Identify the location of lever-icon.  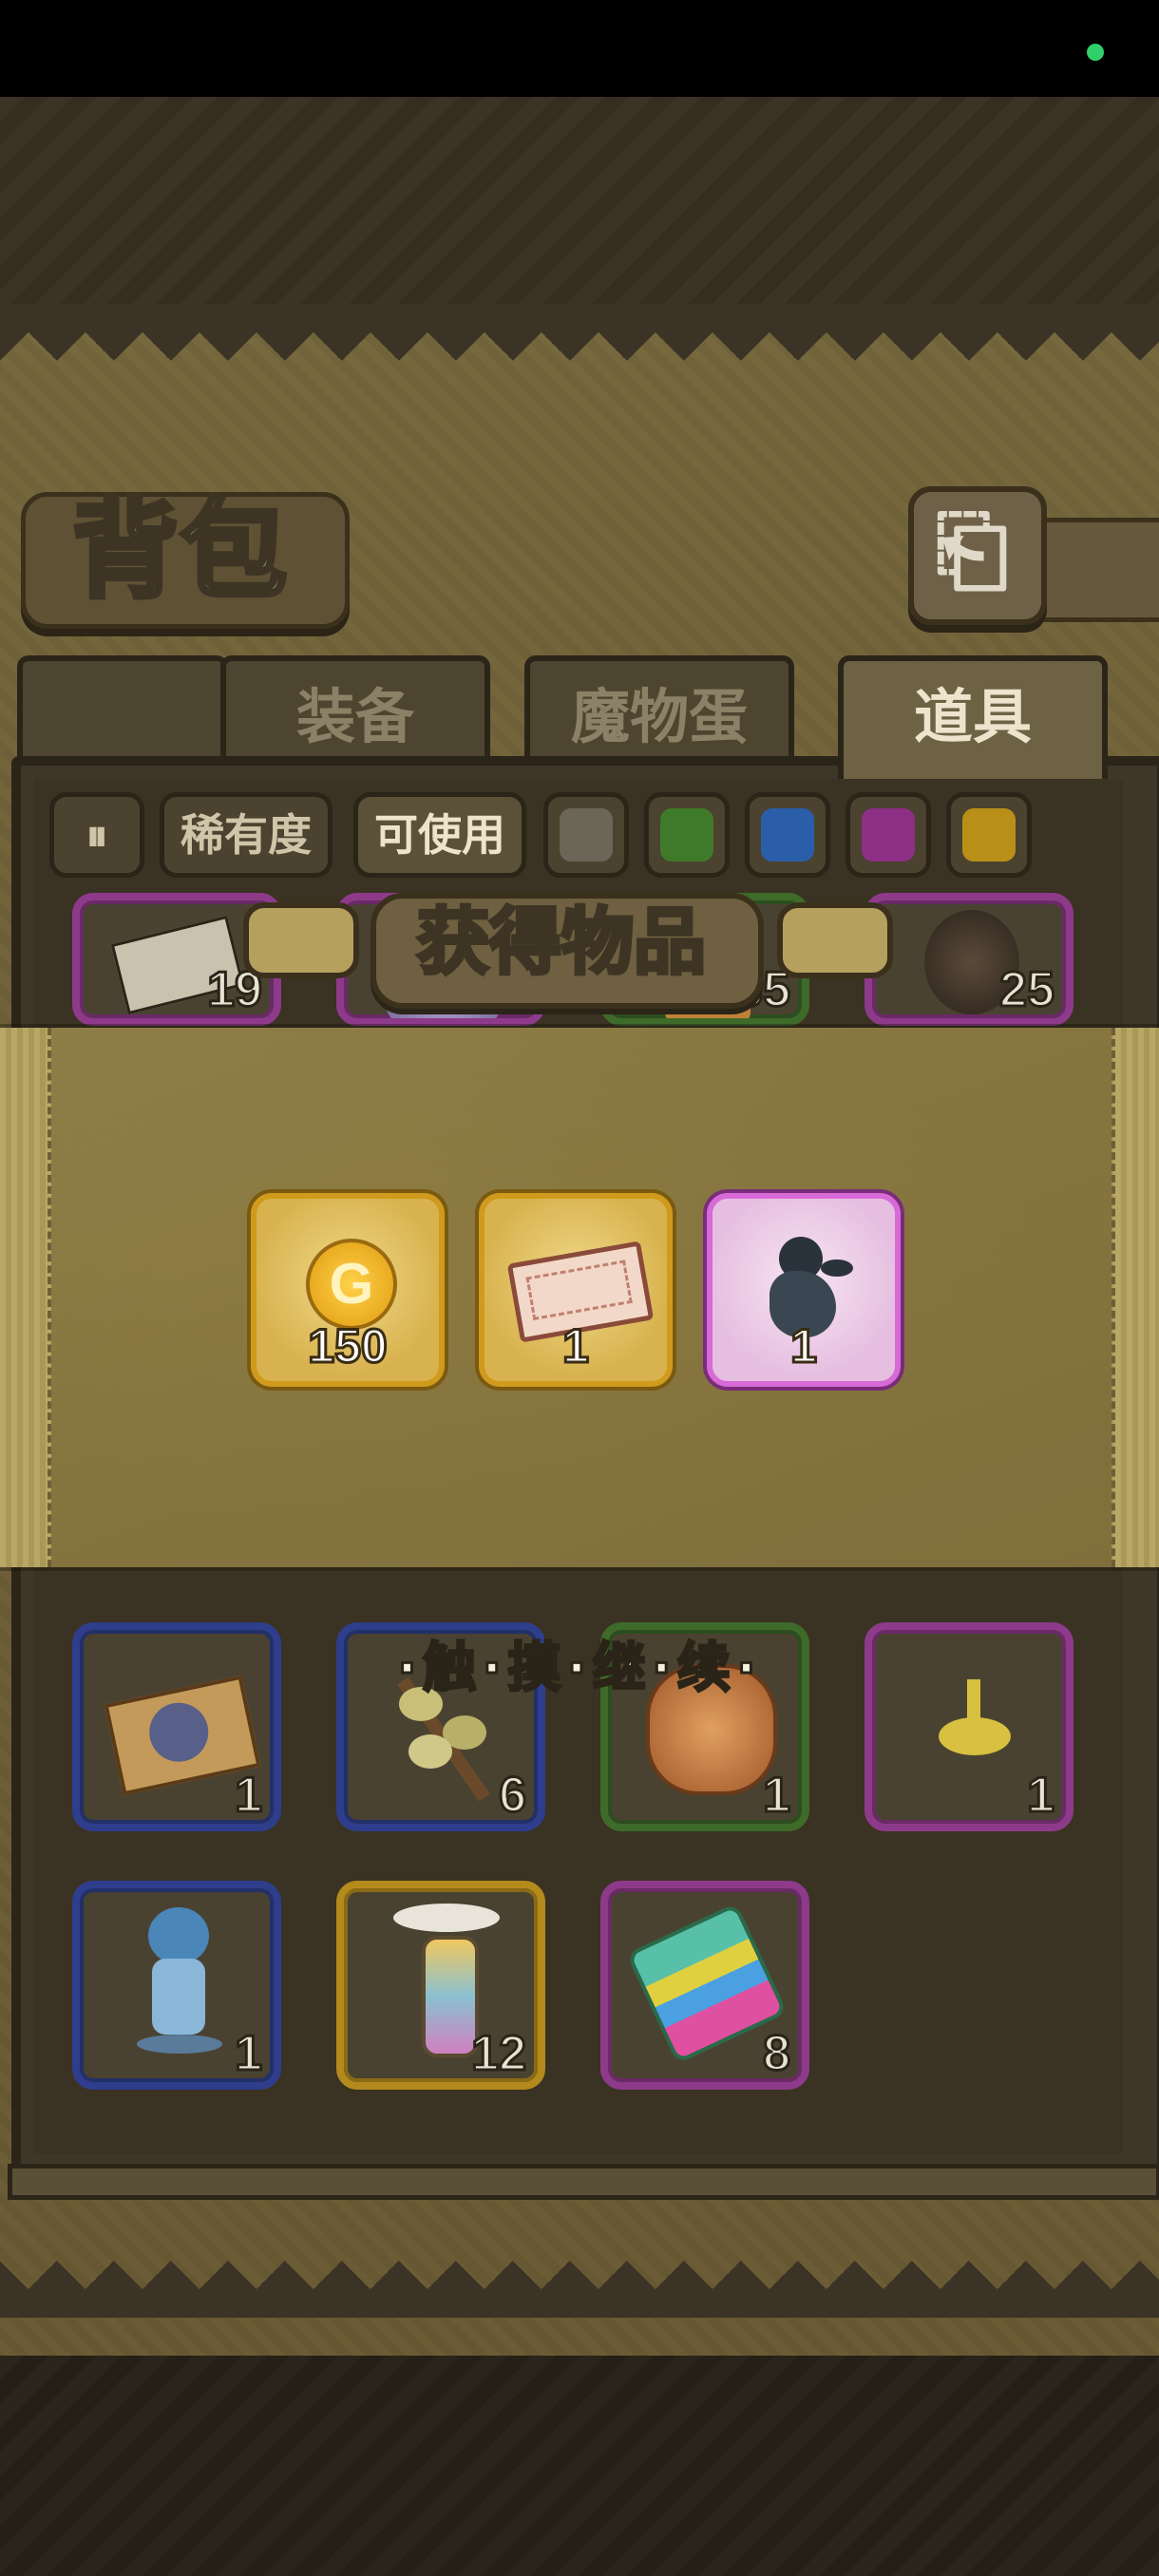
(975, 1717).